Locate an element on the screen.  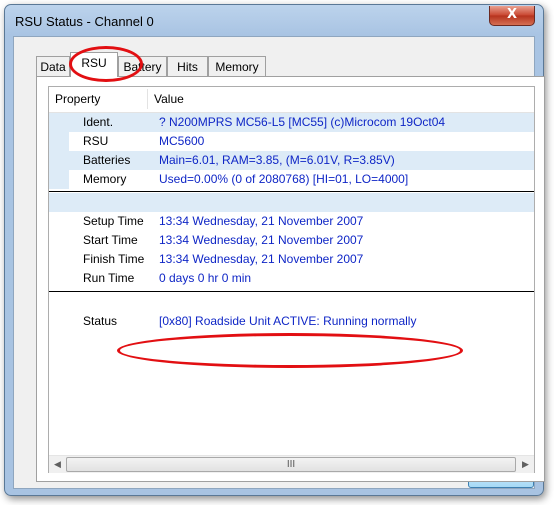
property-name: Ident. is located at coordinates (98, 122).